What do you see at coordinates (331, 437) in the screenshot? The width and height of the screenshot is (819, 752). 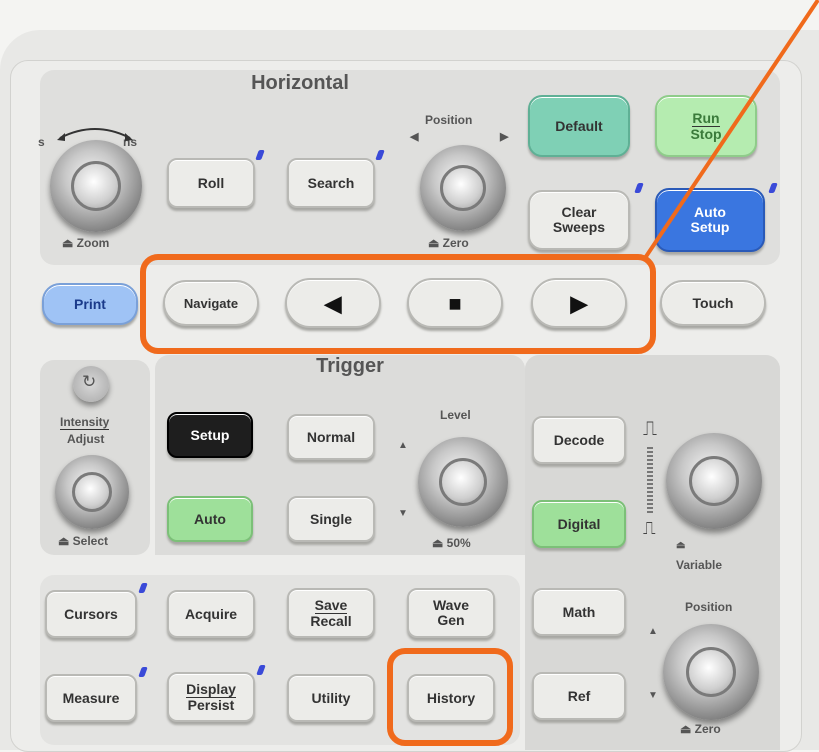 I see `trigger-normal-button: Normal` at bounding box center [331, 437].